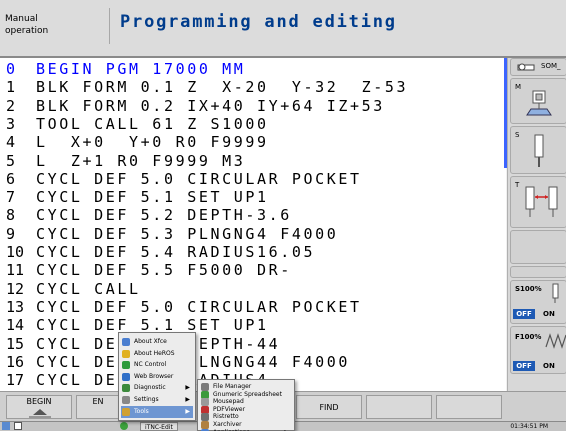 Image resolution: width=566 pixels, height=431 pixels. I want to click on program-line: 5 L Z+1 R0 F9999 M3, so click(125, 161).